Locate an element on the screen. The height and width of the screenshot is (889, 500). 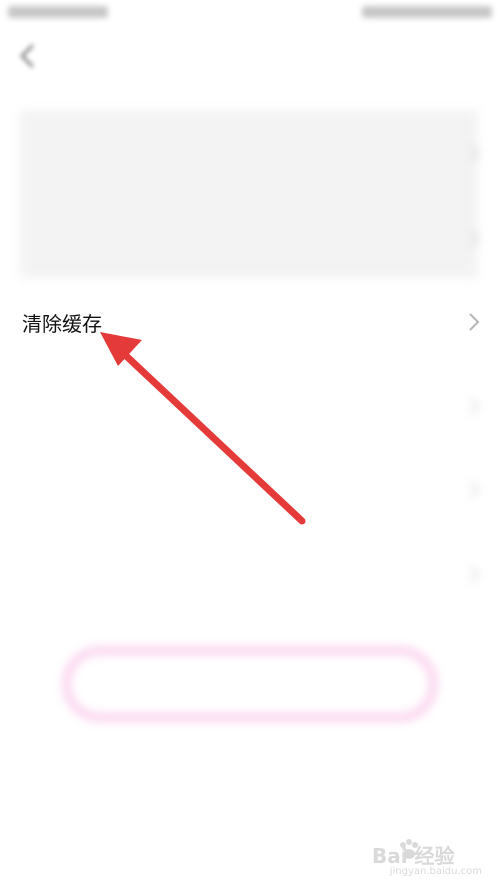
clear-cache-label: 清除缓存 is located at coordinates (62, 324).